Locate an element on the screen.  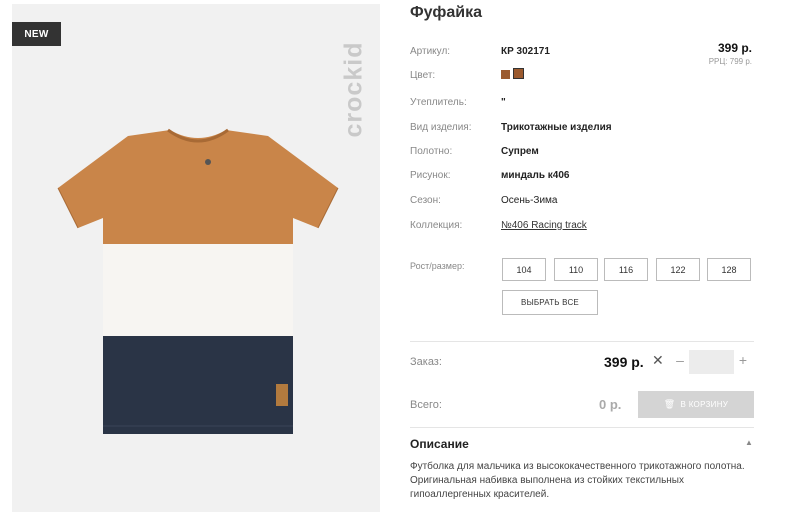
attr-fabric: Полотно: Супрем is located at coordinates (474, 151).